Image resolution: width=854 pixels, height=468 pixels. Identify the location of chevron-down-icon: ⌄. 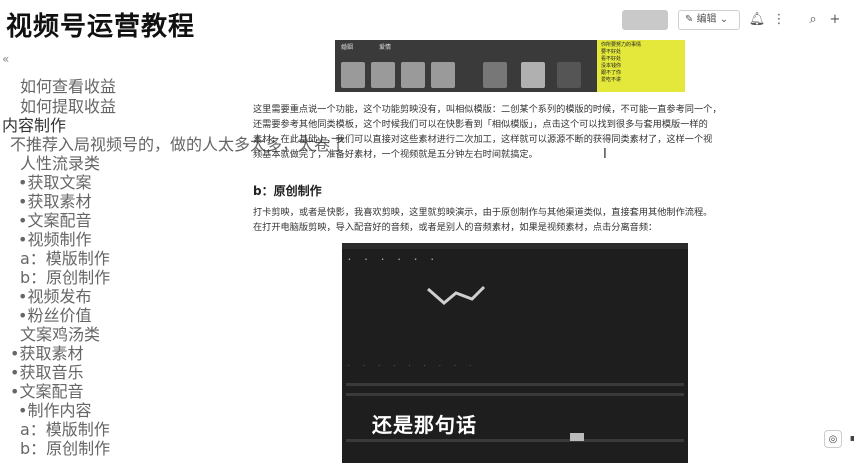
(722, 19).